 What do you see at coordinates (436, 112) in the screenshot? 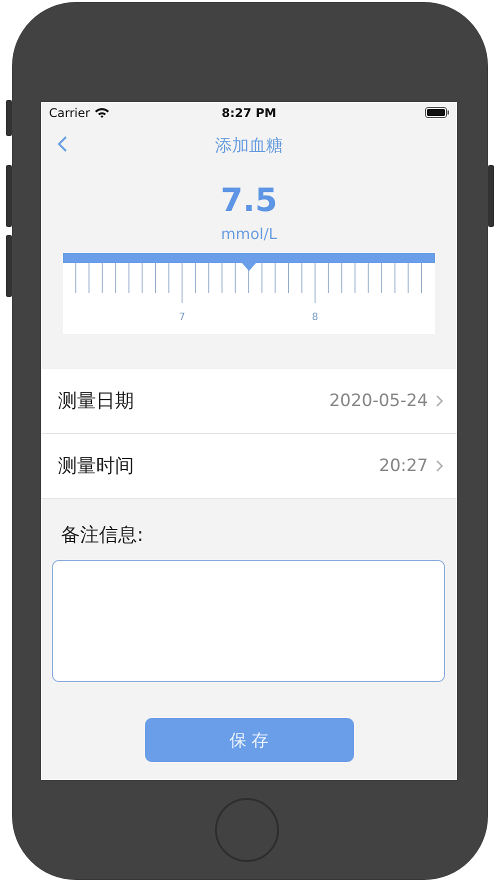
I see `battery-icon` at bounding box center [436, 112].